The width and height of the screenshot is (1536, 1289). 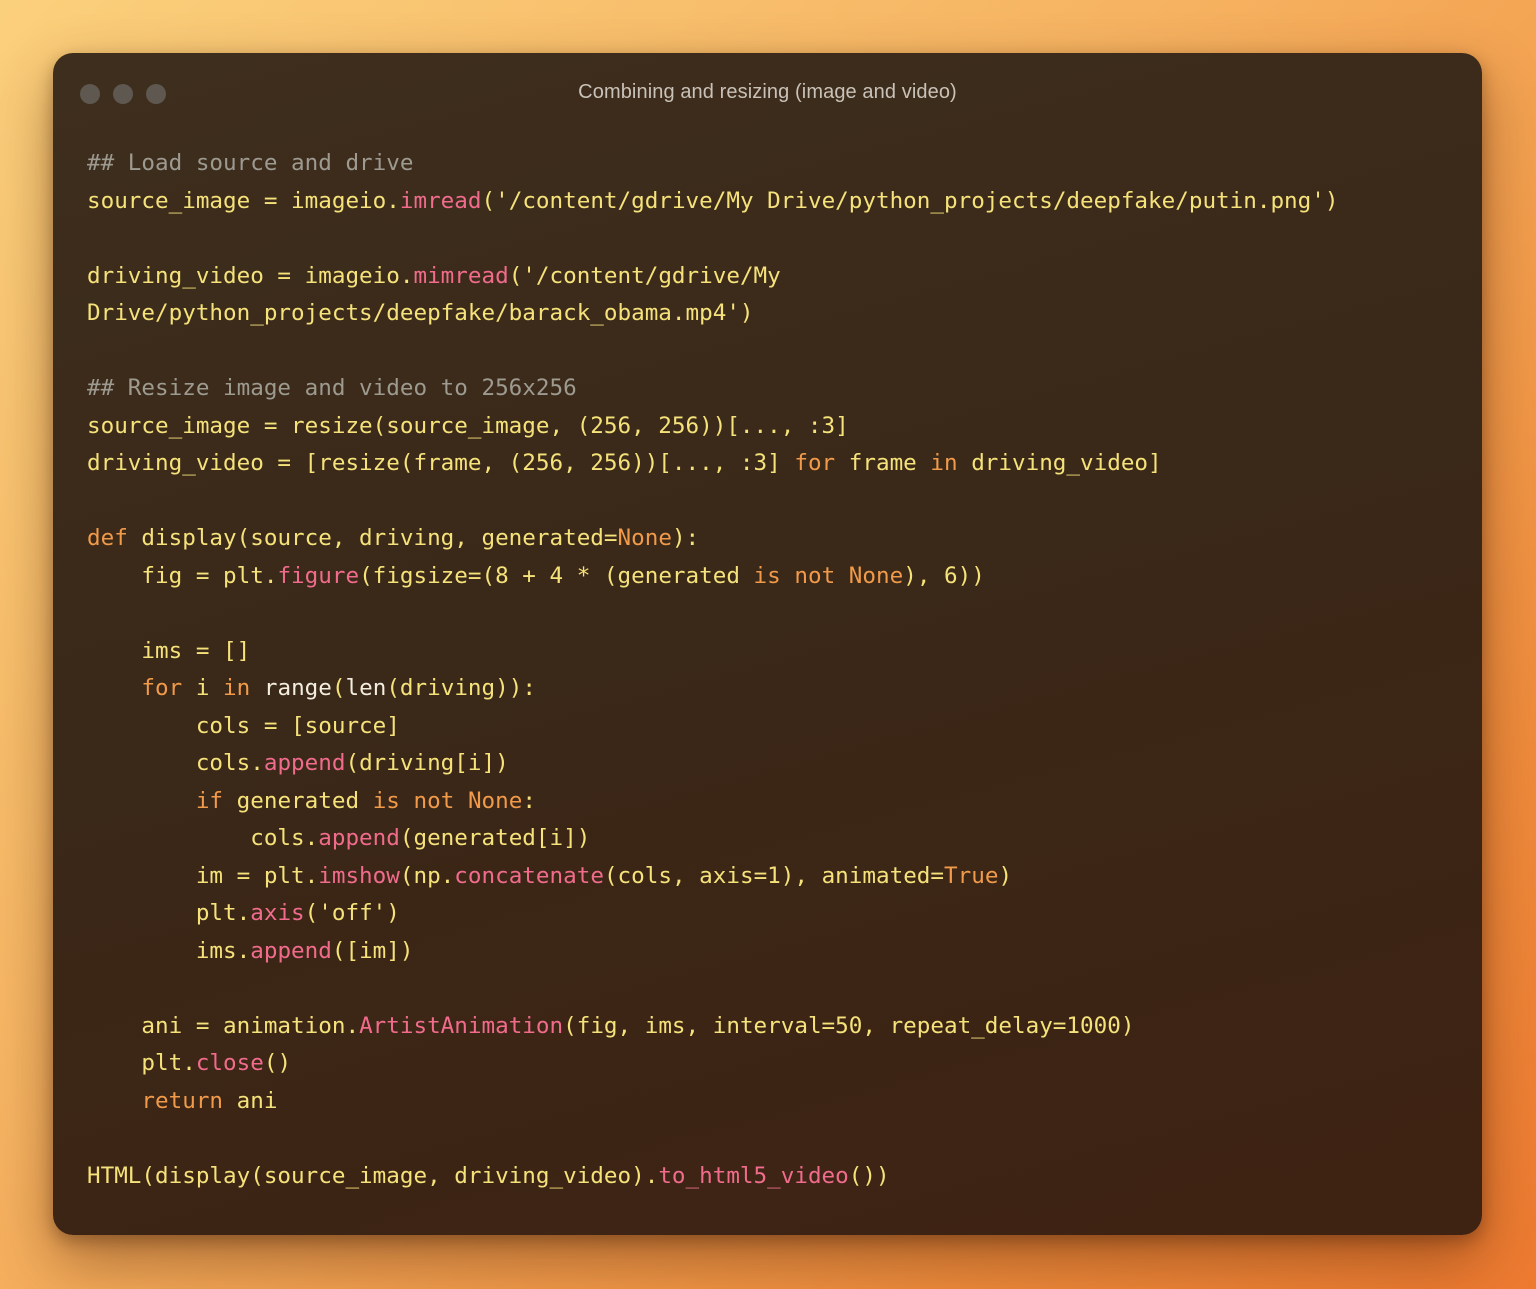 I want to click on code-line: cols.append(driving[i]), so click(x=298, y=763).